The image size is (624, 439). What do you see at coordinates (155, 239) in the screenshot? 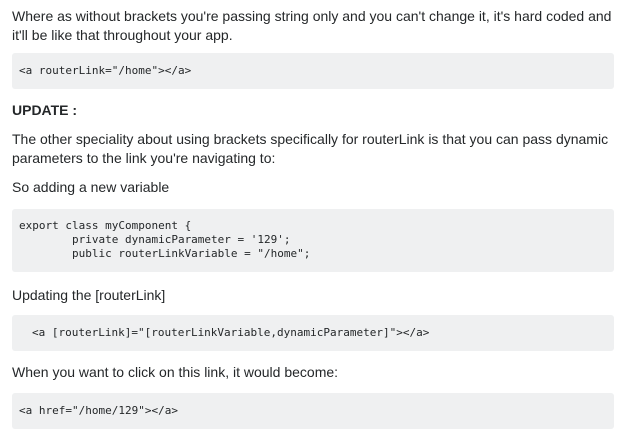
I see `code-line: private dynamicParameter = '129';` at bounding box center [155, 239].